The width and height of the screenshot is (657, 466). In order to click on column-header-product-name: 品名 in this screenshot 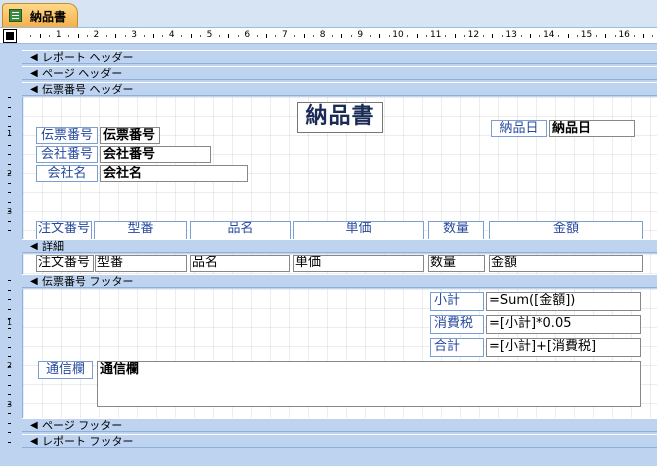, I will do `click(240, 230)`.